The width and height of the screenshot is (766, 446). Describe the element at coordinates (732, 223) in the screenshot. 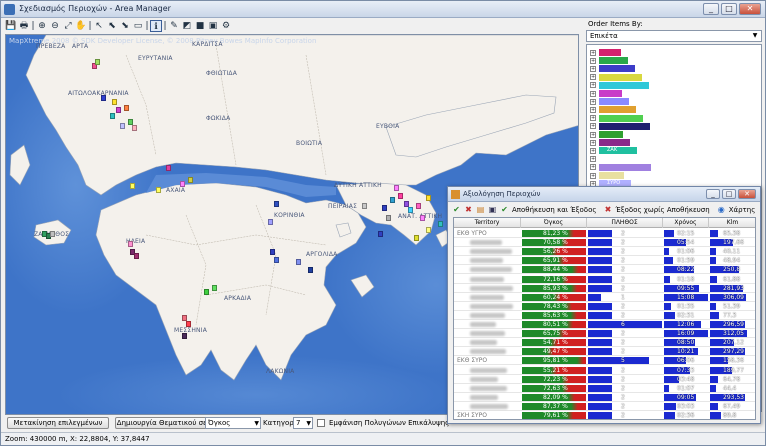

I see `col-klm: Klm` at that location.